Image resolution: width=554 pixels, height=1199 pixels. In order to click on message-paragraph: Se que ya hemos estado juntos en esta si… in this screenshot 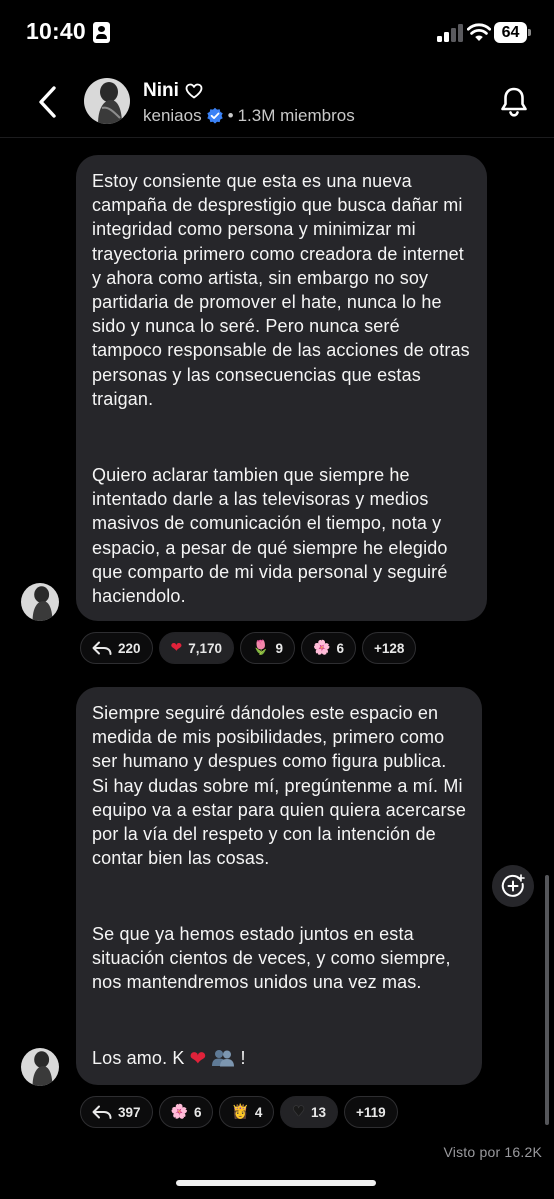, I will do `click(271, 958)`.